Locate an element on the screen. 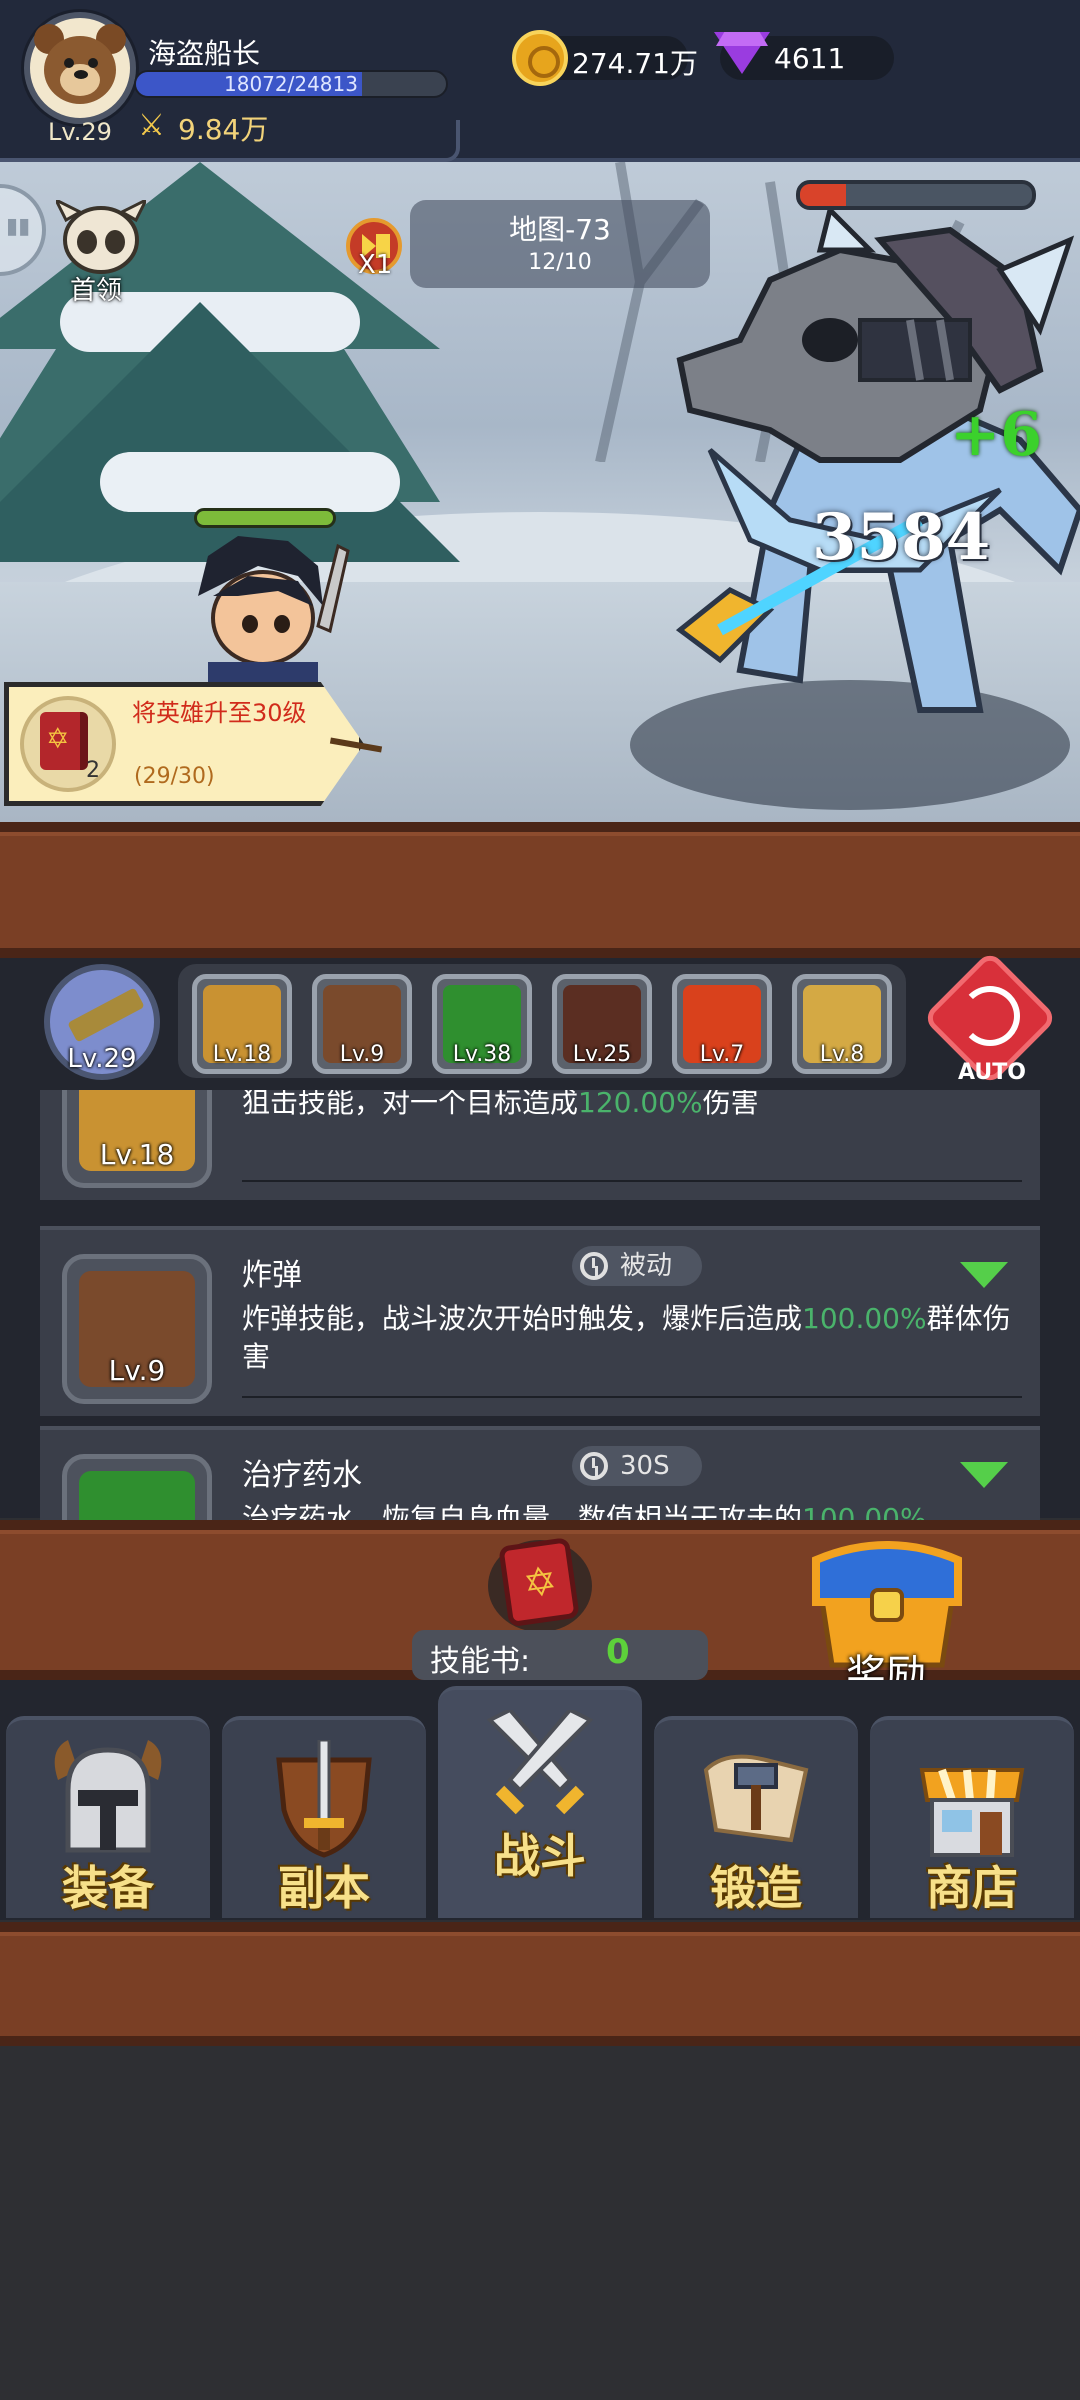  desc-text: 炸弹技能，战斗波次开始时触发，爆炸后造成 is located at coordinates (522, 1318).